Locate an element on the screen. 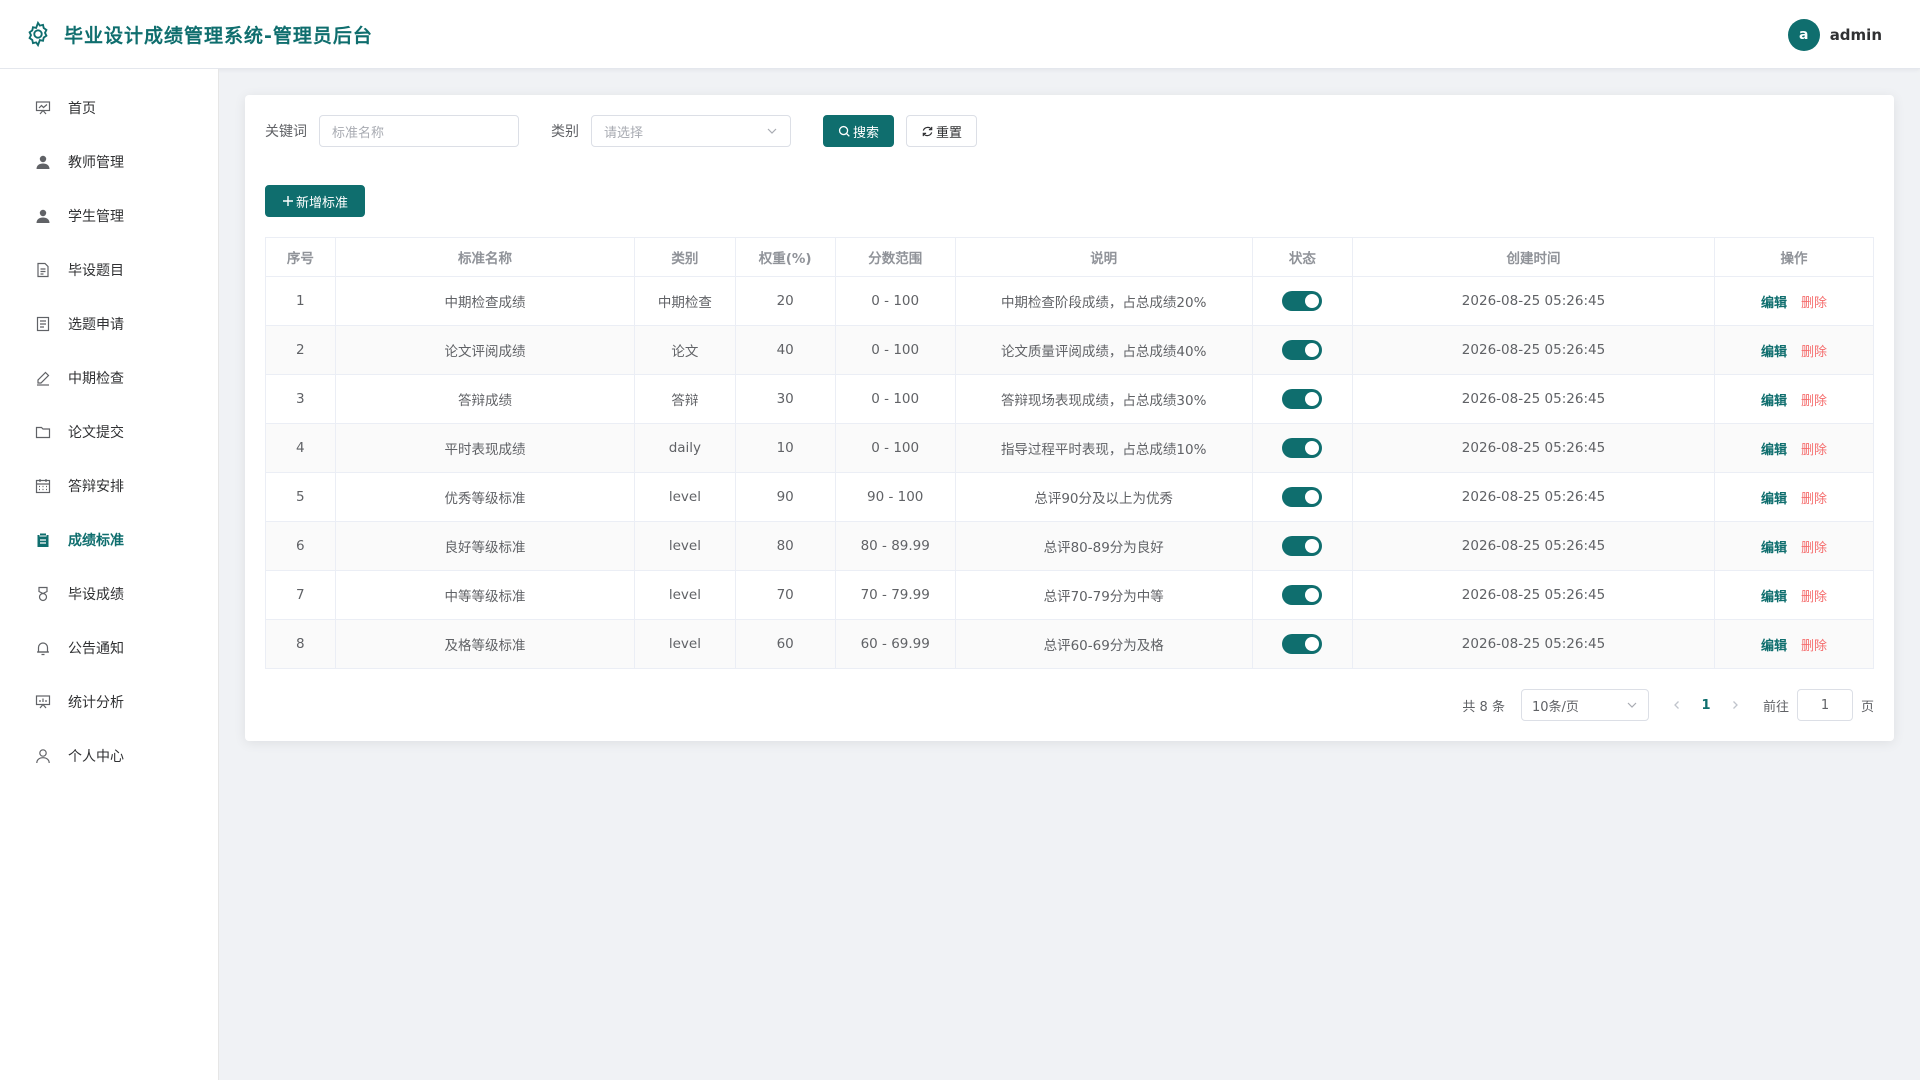 Image resolution: width=1920 pixels, height=1080 pixels. cell-category: 论文 is located at coordinates (685, 350).